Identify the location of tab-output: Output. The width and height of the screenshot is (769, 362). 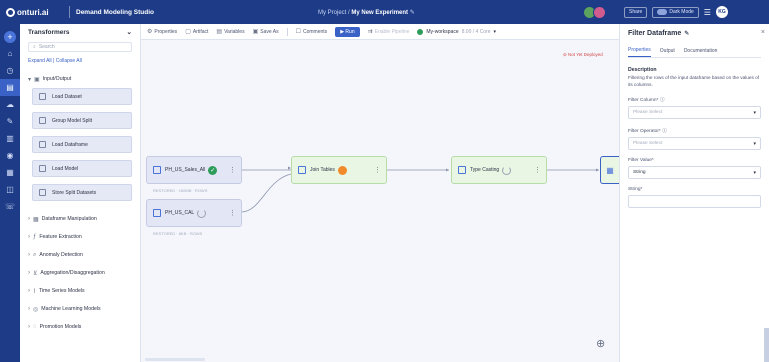
(667, 50).